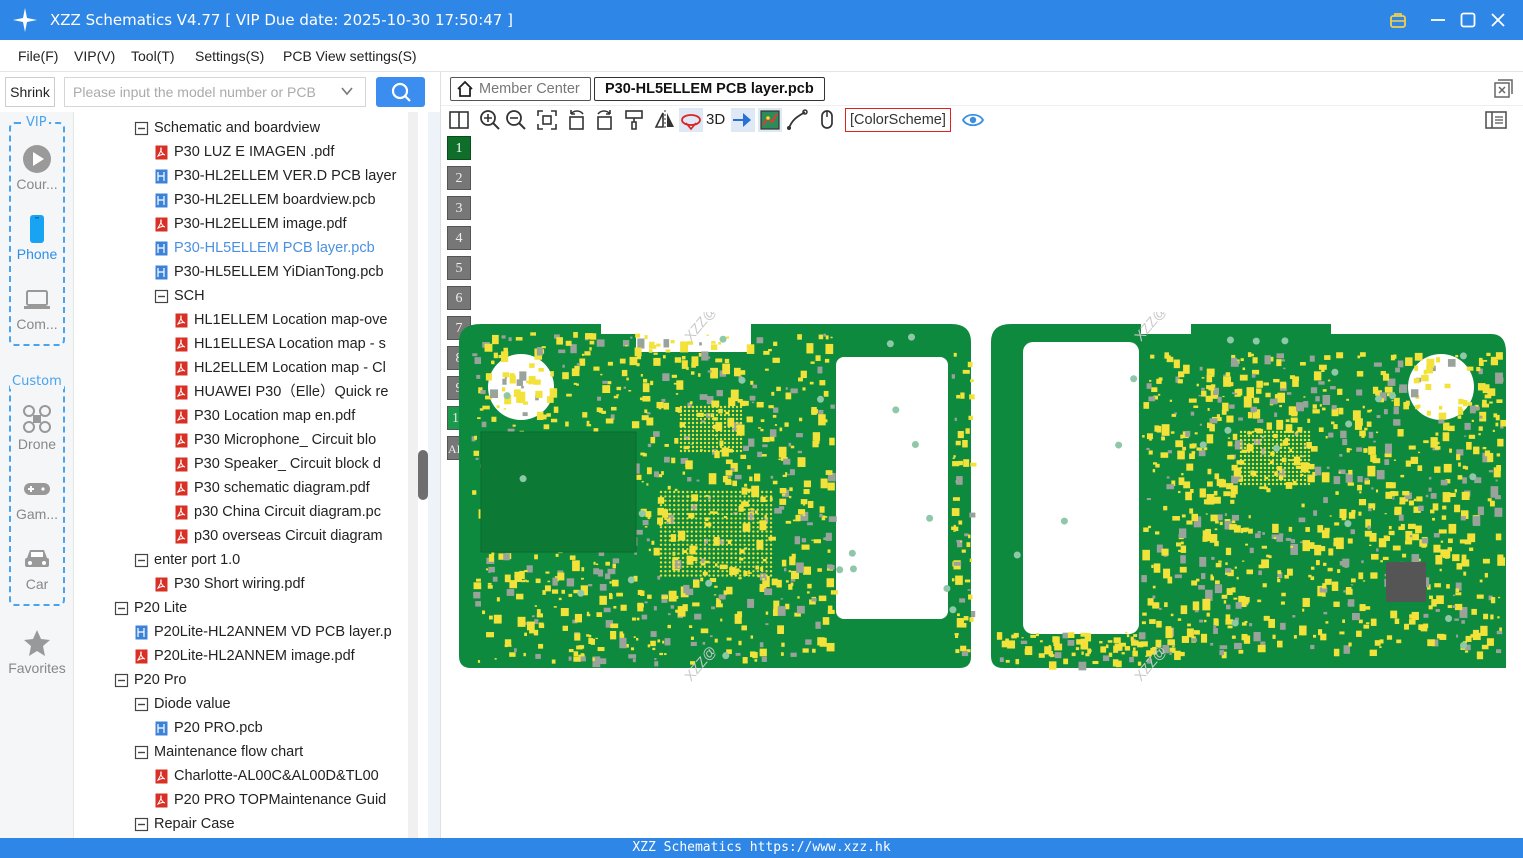 This screenshot has width=1523, height=858. Describe the element at coordinates (264, 248) in the screenshot. I see `tree-file: P30-HL5ELLEM PCB layer.pcb` at that location.